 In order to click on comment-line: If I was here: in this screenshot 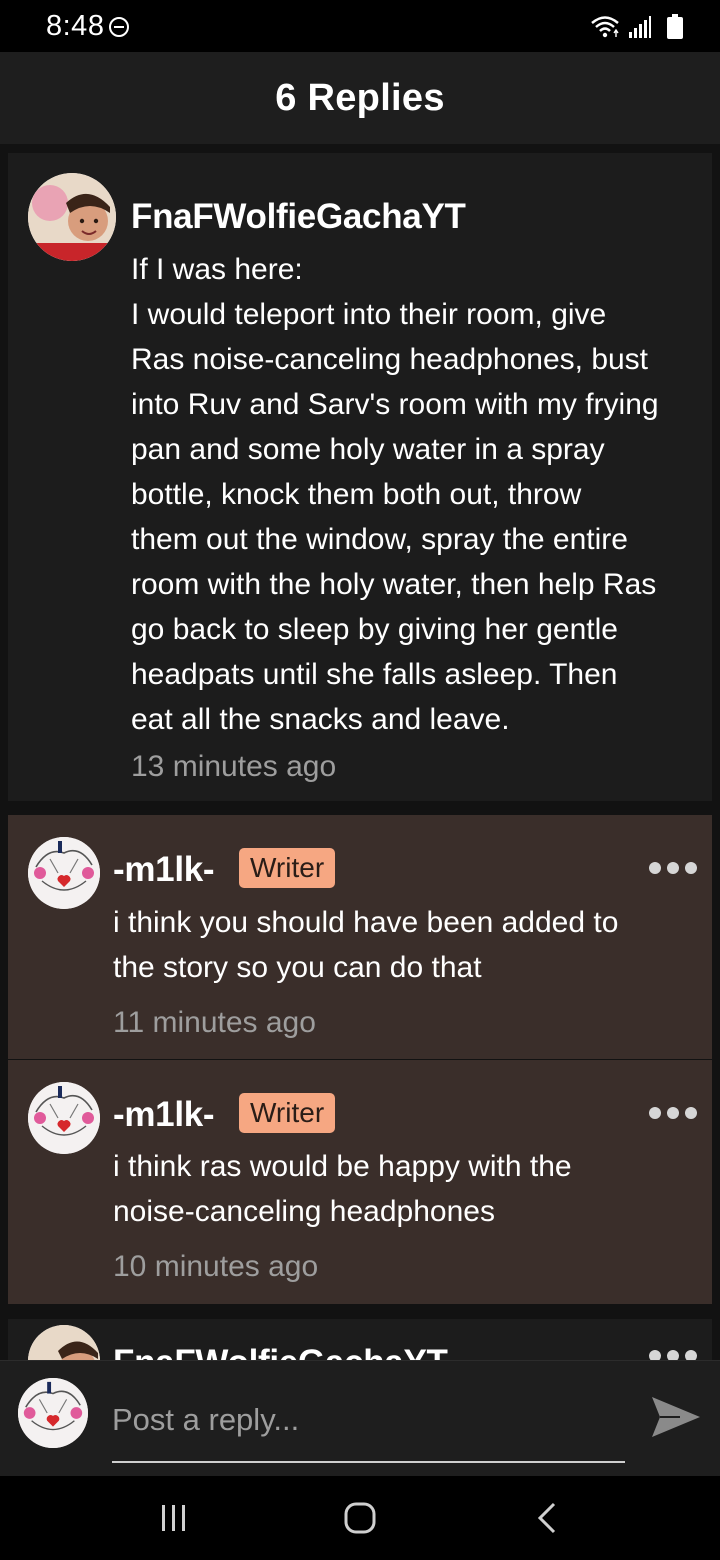, I will do `click(217, 269)`.